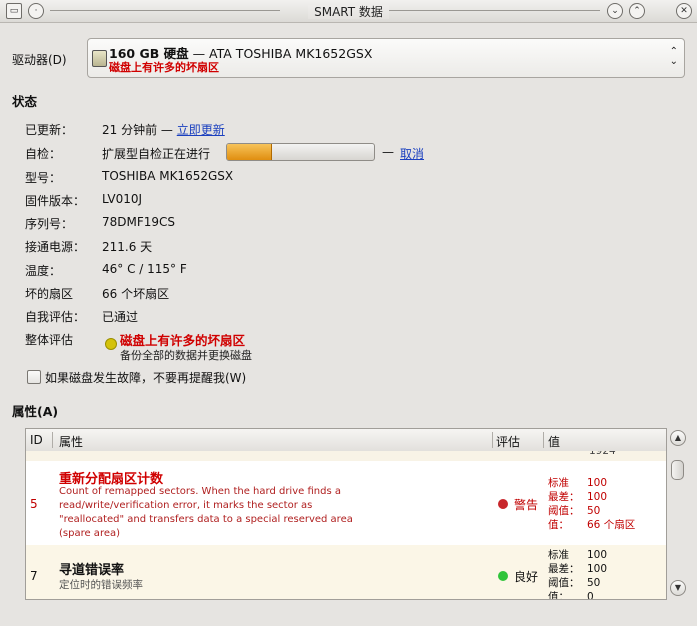 This screenshot has width=697, height=626. Describe the element at coordinates (127, 247) in the screenshot. I see `power-on-value: 211.6 天` at that location.